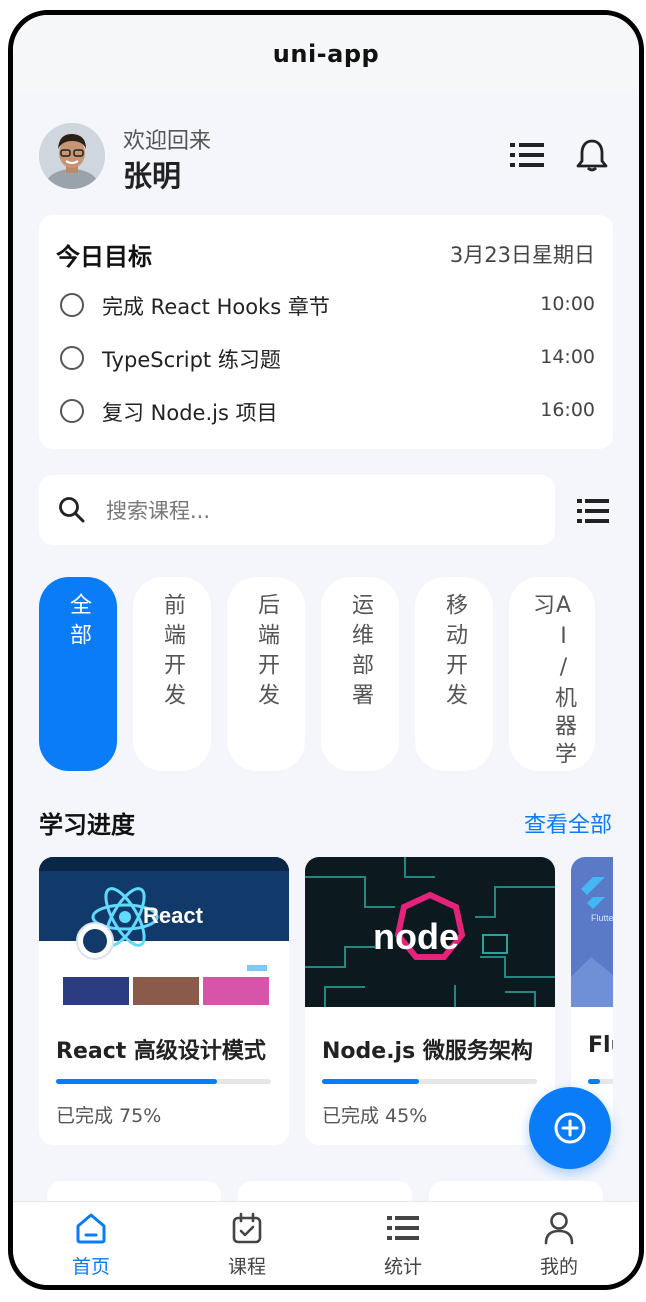  What do you see at coordinates (161, 1051) in the screenshot?
I see `course-title: React 高级设计模式` at bounding box center [161, 1051].